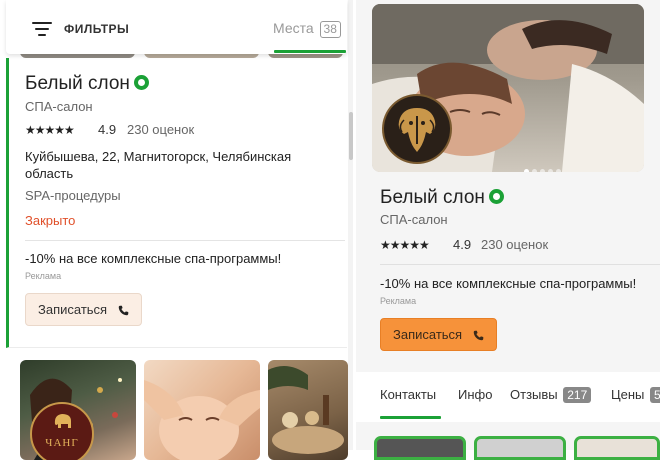  I want to click on scrollbar-thumb, so click(351, 136).